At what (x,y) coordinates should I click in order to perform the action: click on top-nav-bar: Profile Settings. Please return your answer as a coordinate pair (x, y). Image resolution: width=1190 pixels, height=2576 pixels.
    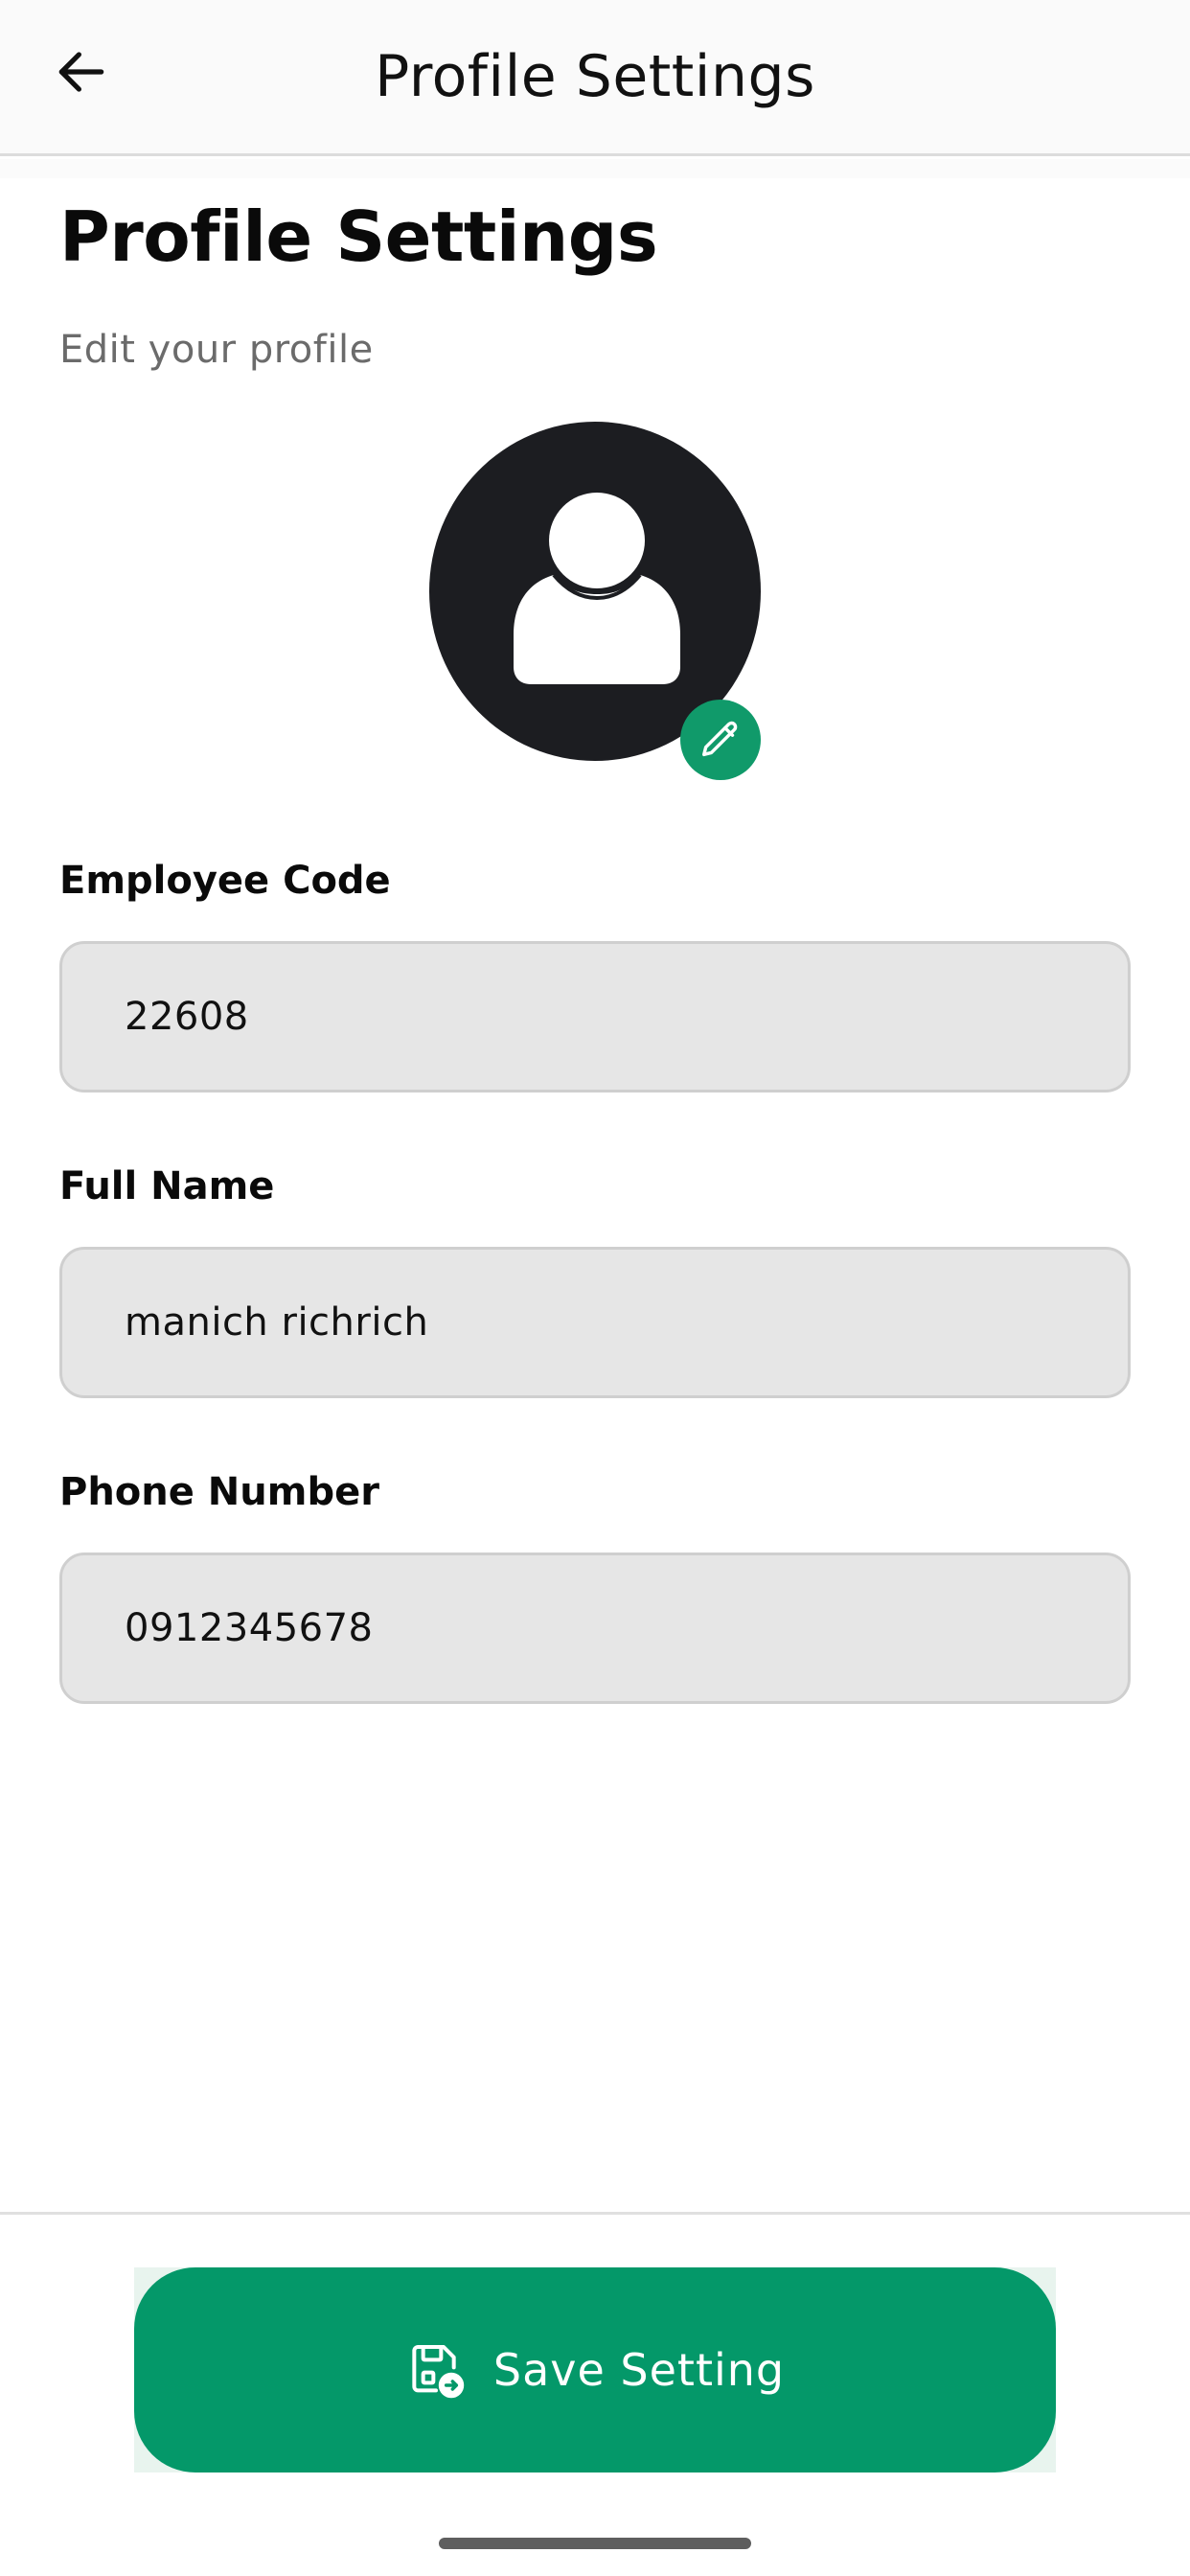
    Looking at the image, I should click on (595, 78).